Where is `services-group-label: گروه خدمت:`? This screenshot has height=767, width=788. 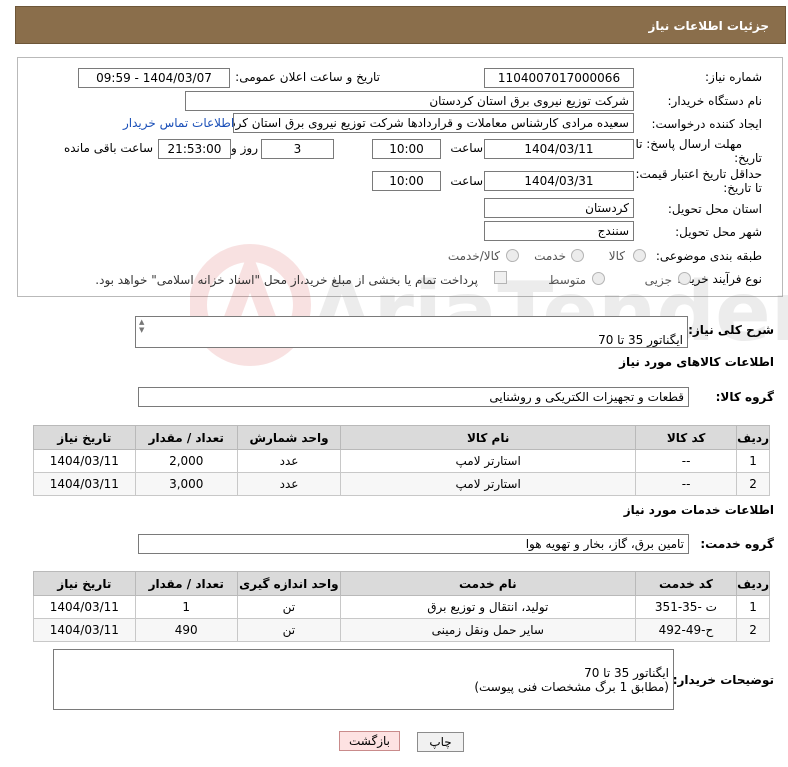 services-group-label: گروه خدمت: is located at coordinates (737, 544).